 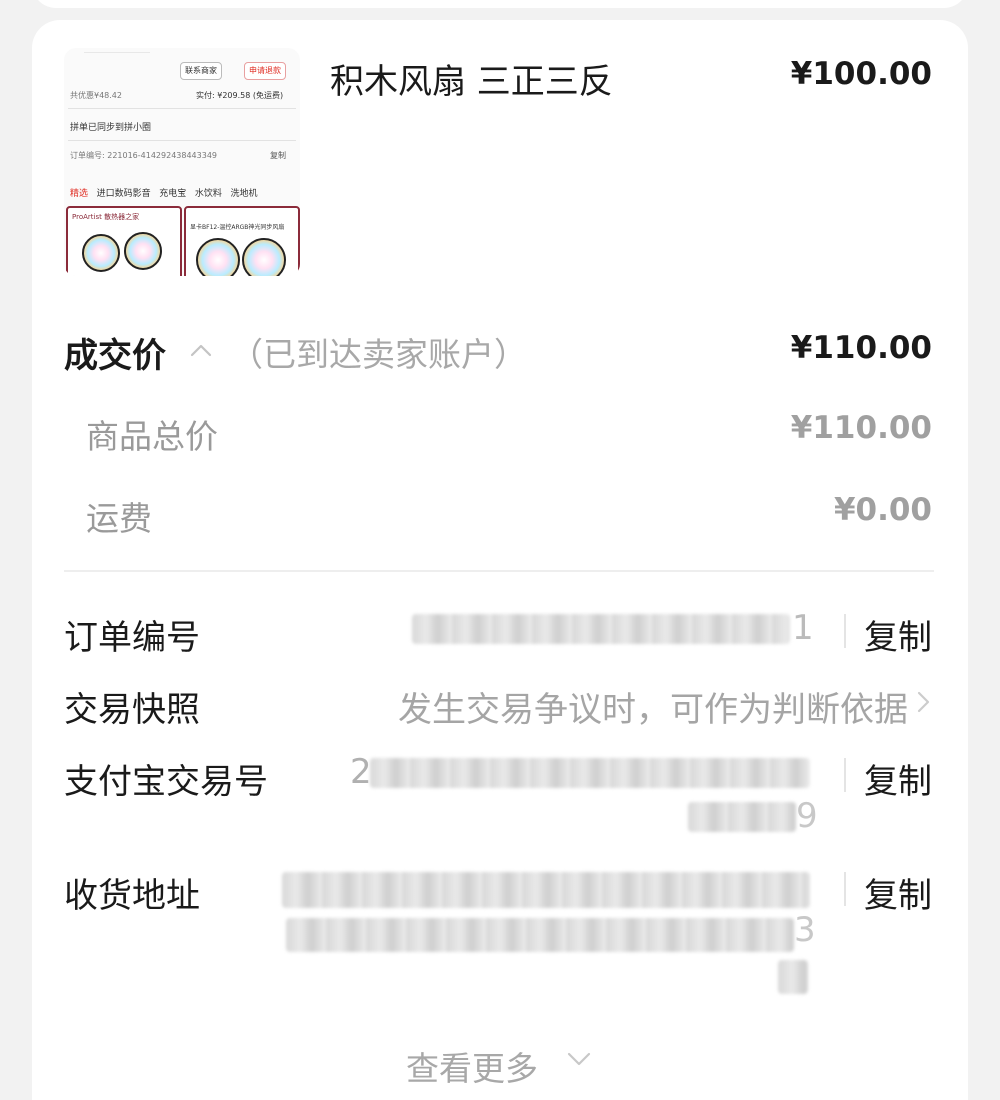 I want to click on thumb-sync-text: 拼单已同步到拼小圈, so click(x=111, y=128).